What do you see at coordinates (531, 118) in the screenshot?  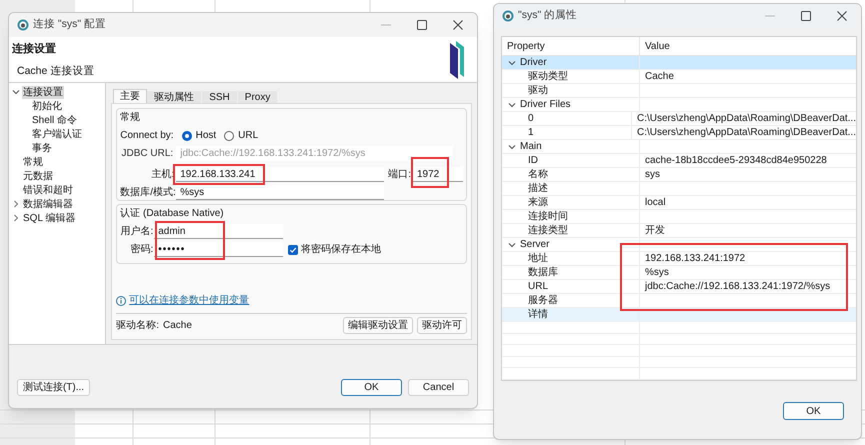 I see `property-name: 0` at bounding box center [531, 118].